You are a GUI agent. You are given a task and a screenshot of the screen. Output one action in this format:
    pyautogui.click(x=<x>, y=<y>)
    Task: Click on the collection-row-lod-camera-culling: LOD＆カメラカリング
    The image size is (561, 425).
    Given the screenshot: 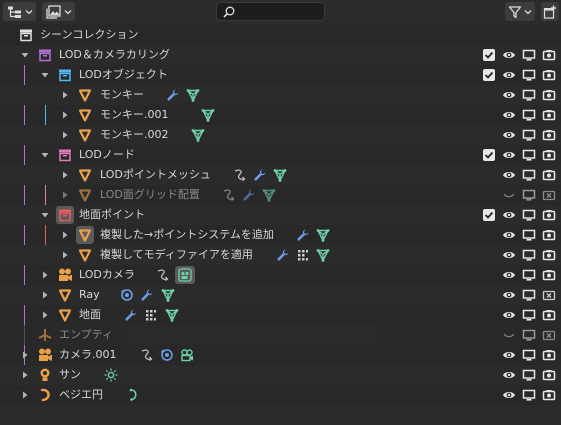 What is the action you would take?
    pyautogui.click(x=280, y=55)
    